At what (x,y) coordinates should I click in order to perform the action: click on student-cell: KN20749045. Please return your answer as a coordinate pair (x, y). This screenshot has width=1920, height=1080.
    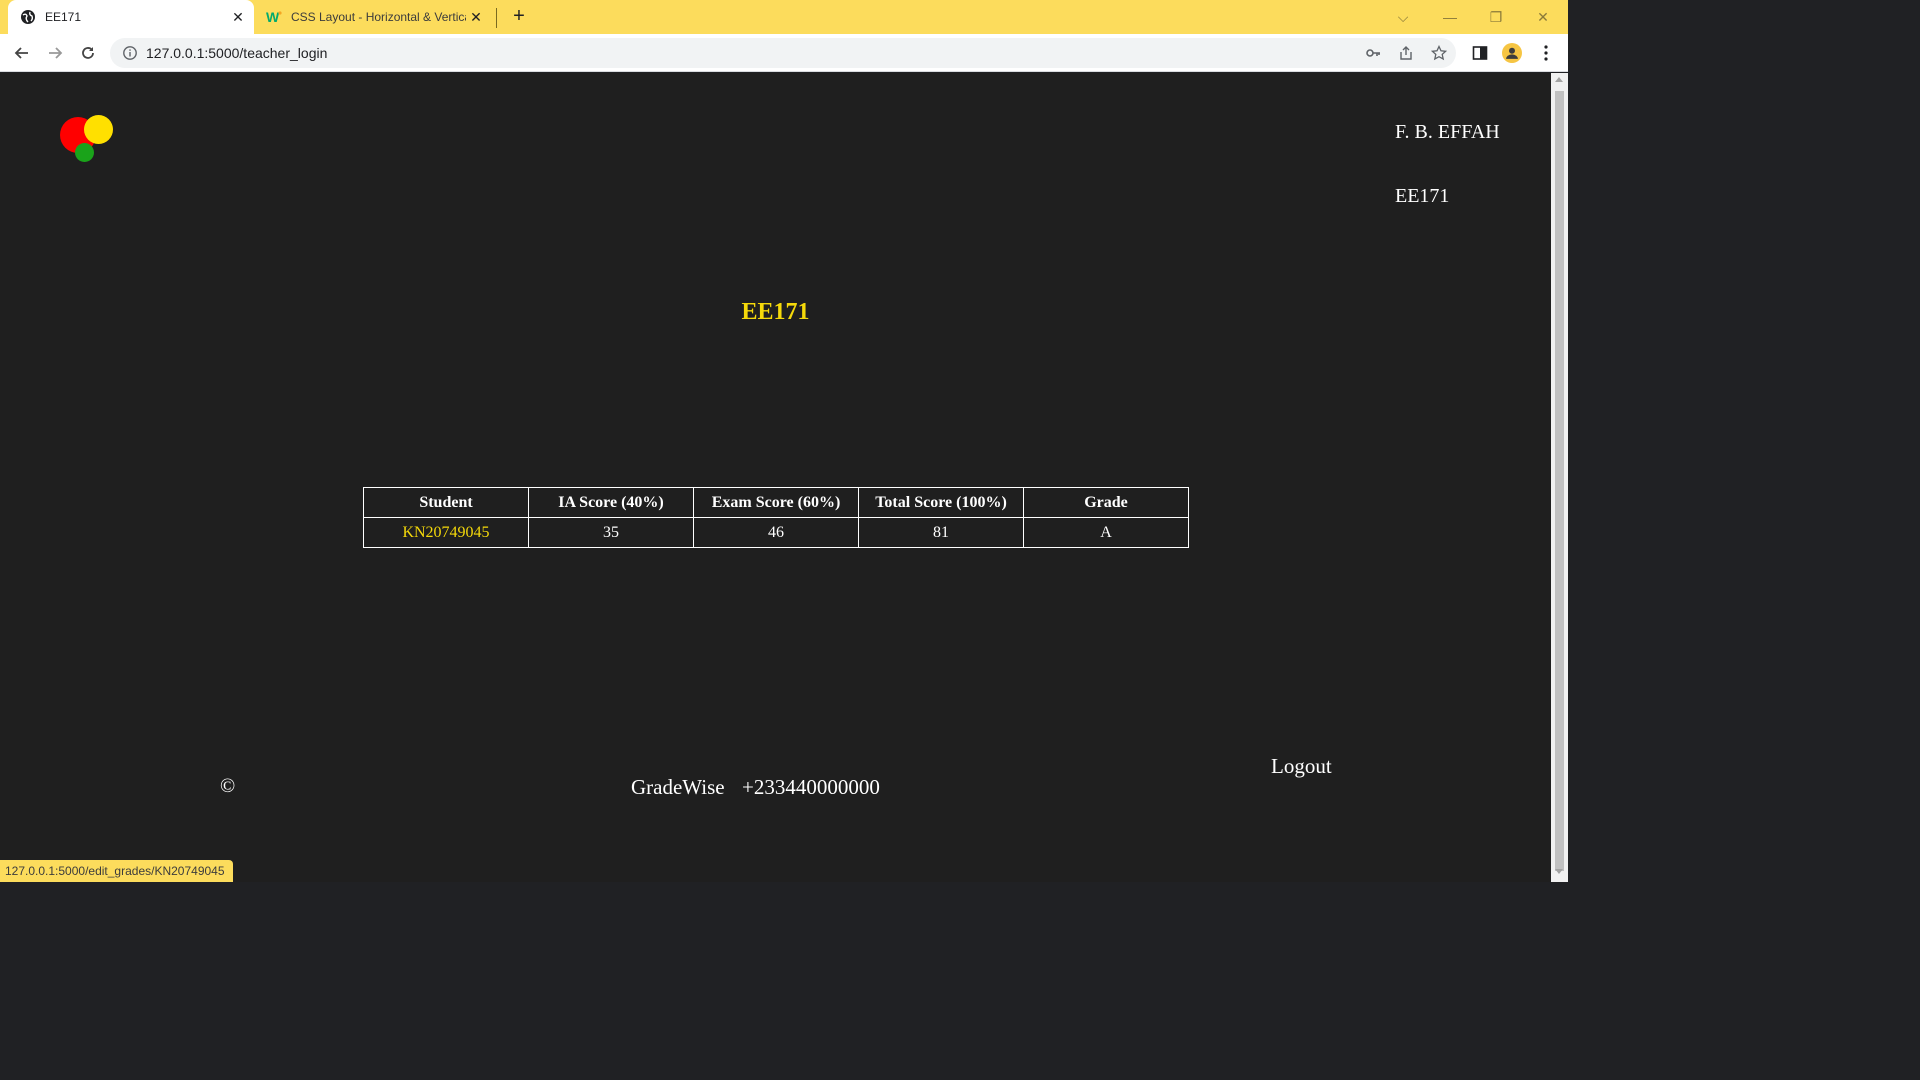
    Looking at the image, I should click on (446, 532).